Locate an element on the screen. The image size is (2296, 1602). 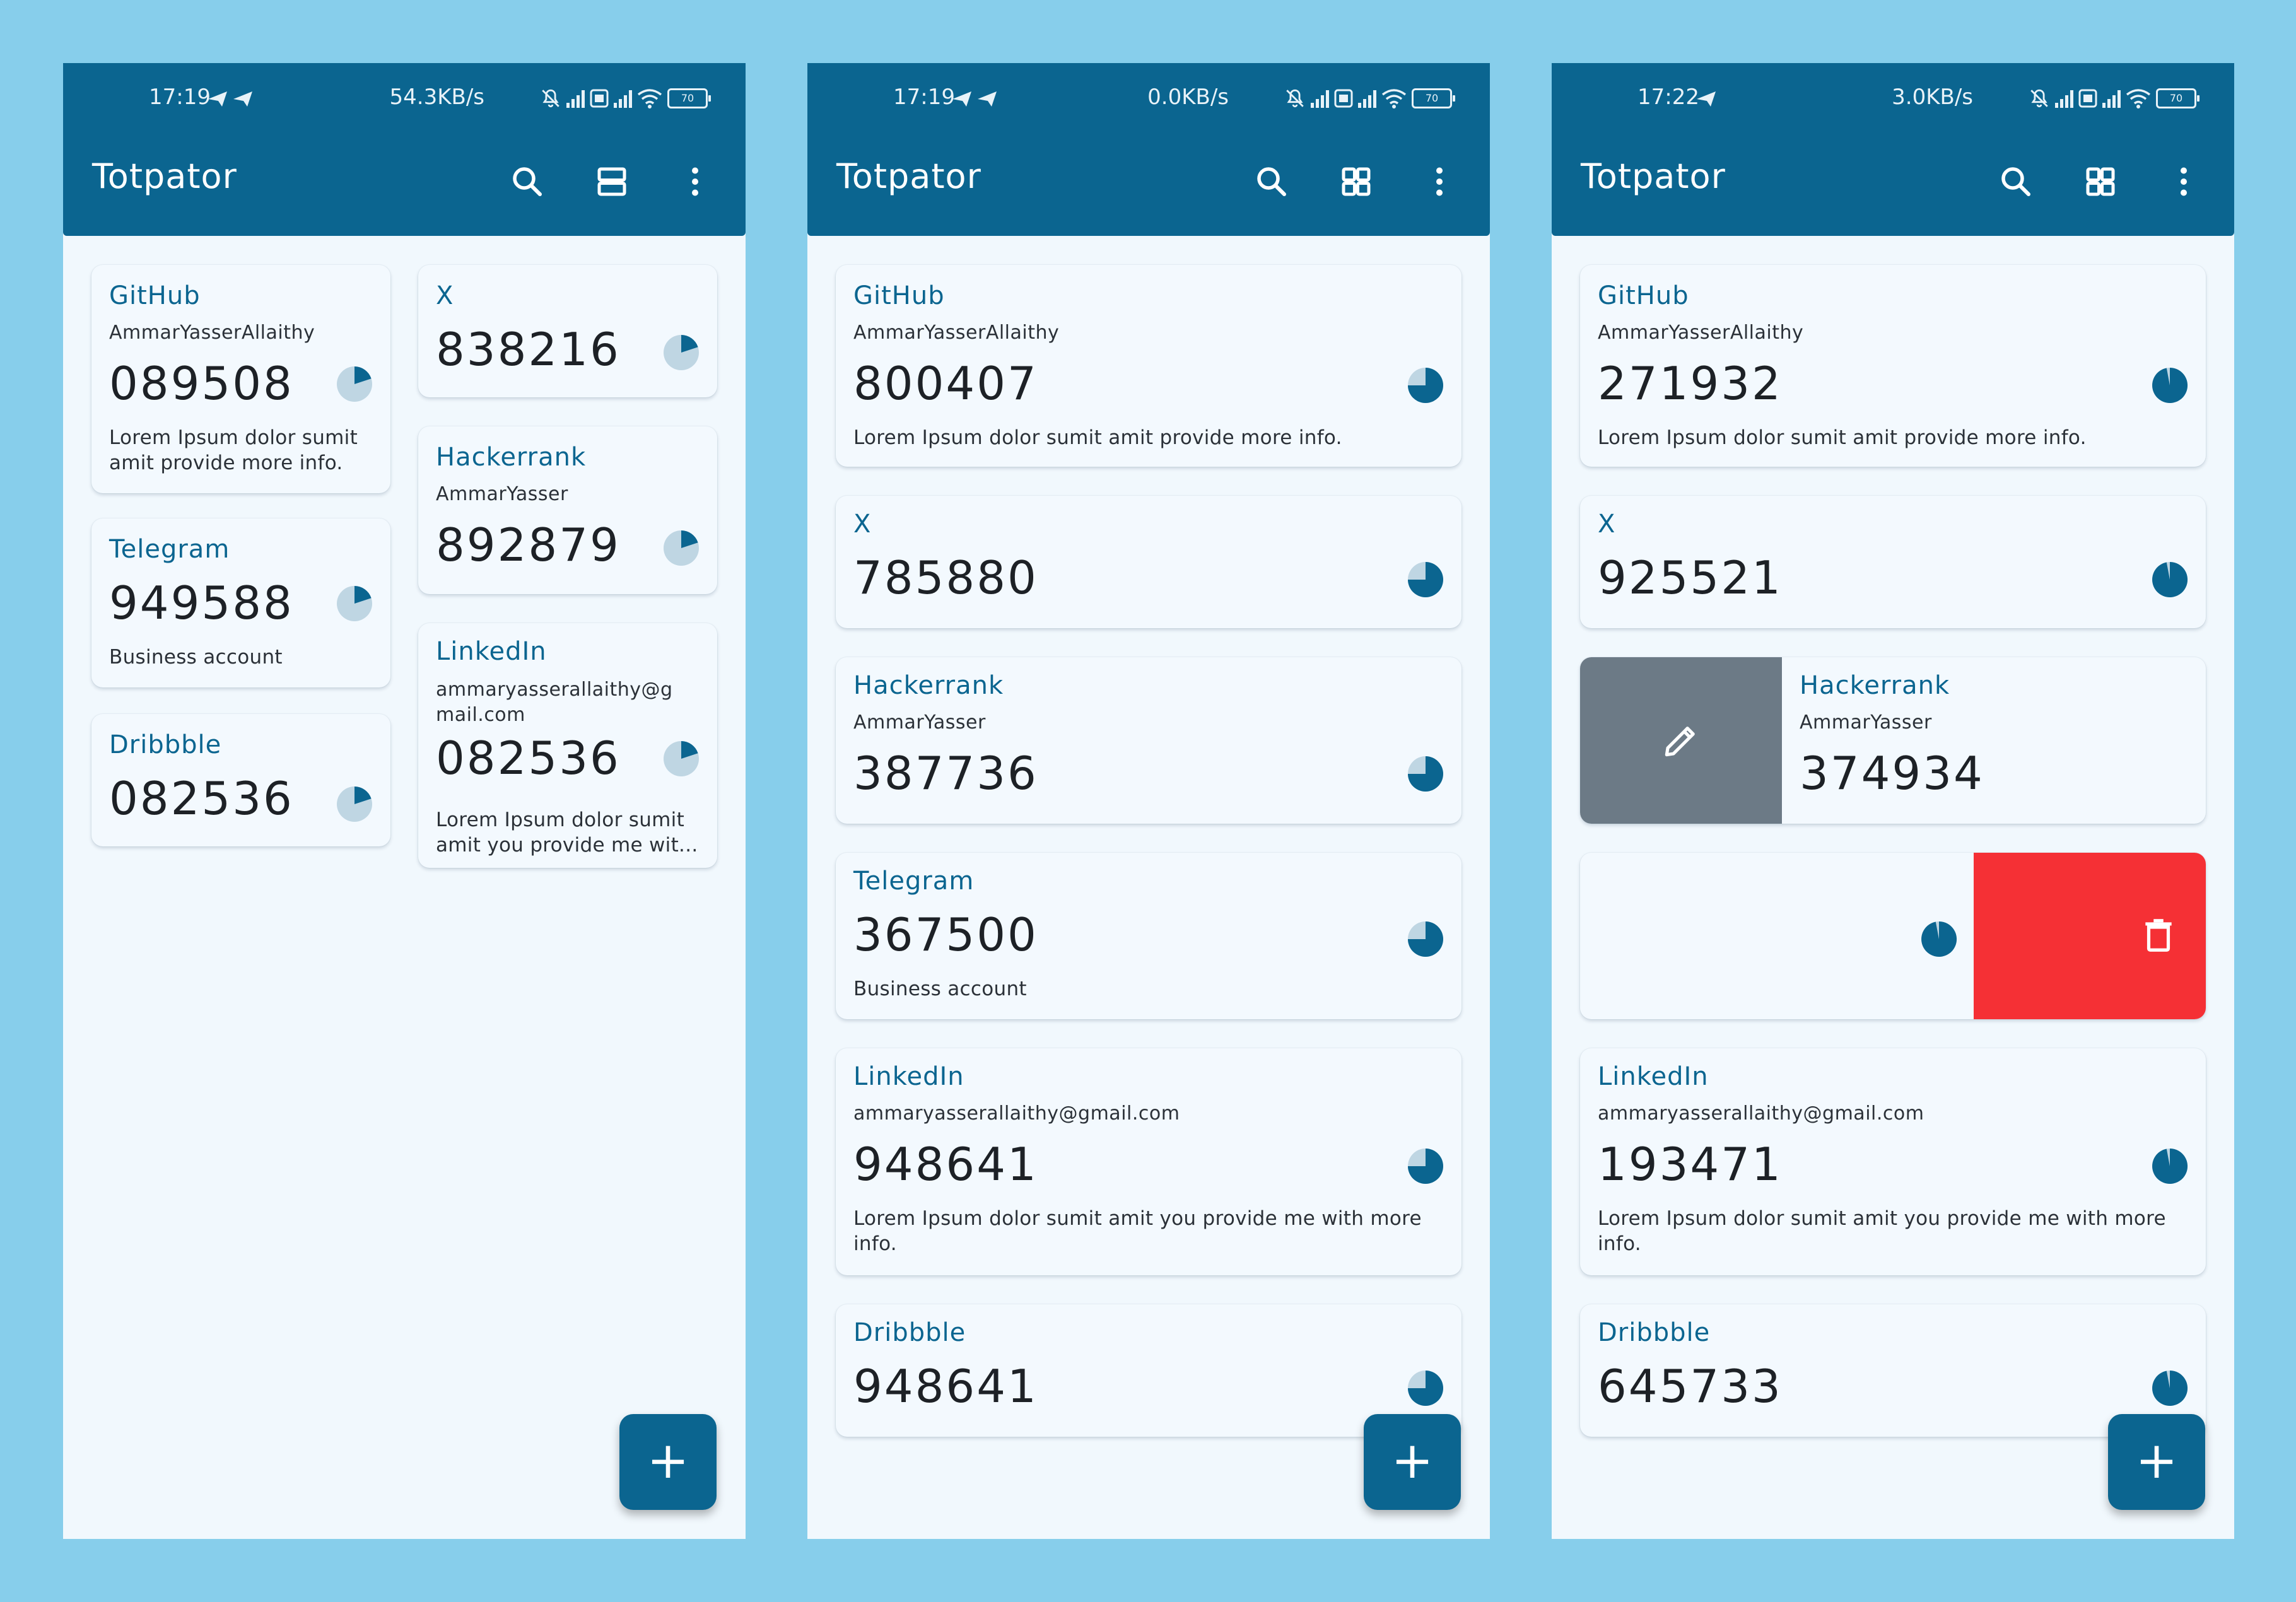
status-time: 17:19 is located at coordinates (924, 98).